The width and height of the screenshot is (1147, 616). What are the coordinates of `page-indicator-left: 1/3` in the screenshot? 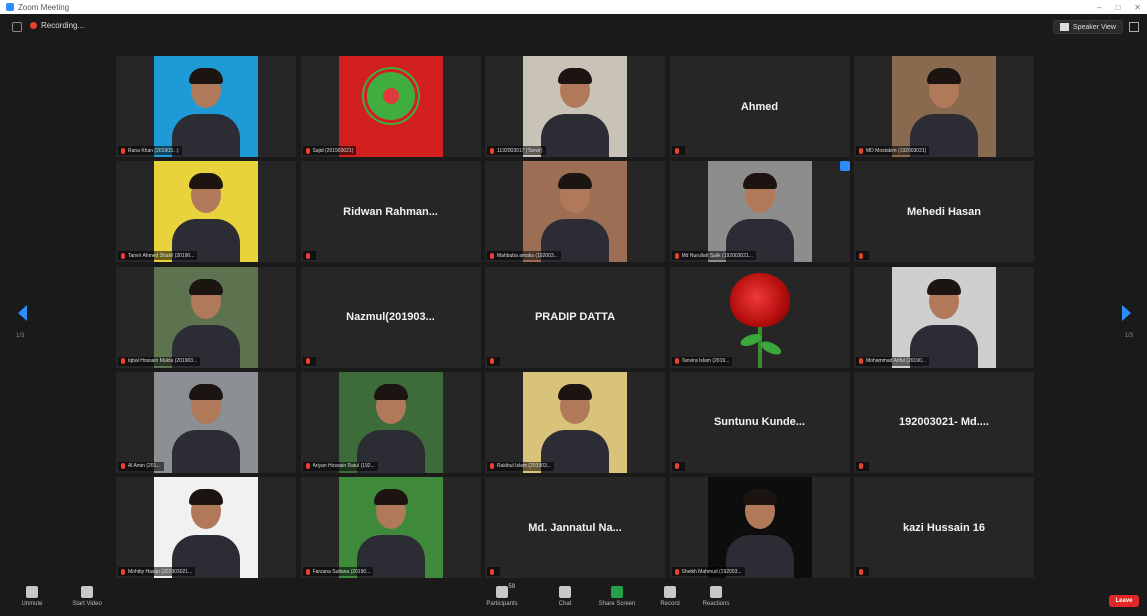 It's located at (20, 336).